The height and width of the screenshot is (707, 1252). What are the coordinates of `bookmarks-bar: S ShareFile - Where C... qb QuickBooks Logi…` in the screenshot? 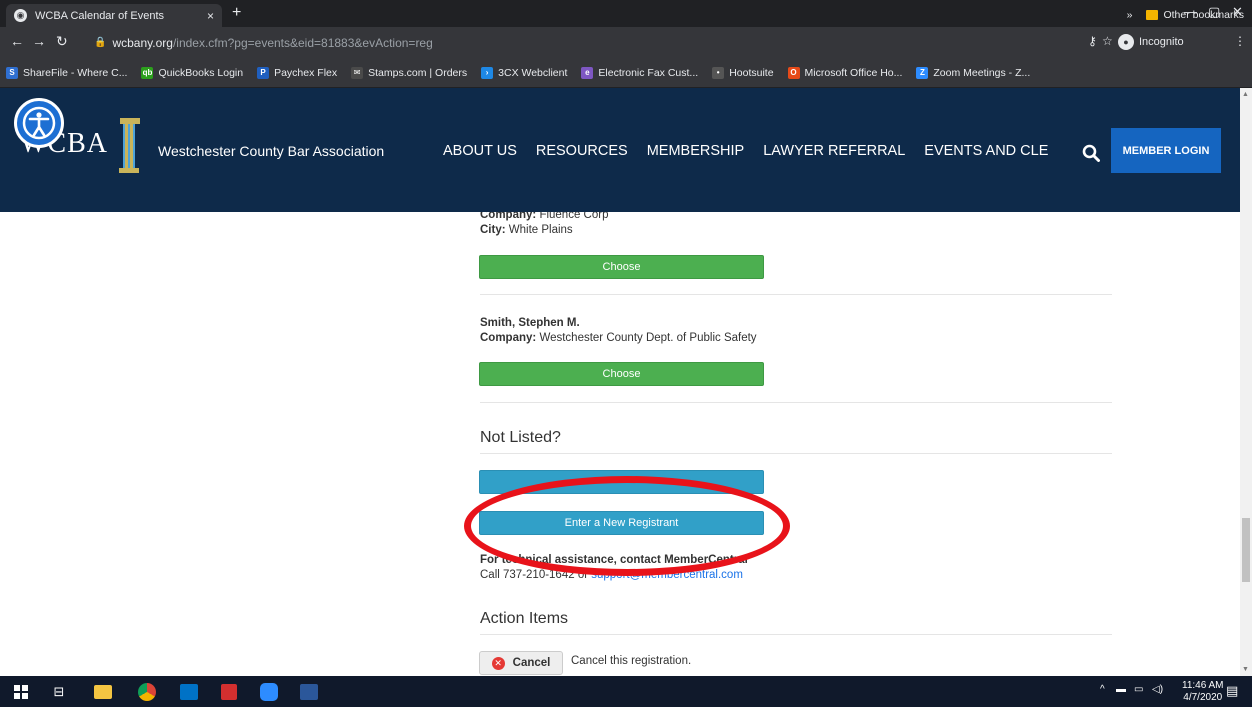 It's located at (626, 73).